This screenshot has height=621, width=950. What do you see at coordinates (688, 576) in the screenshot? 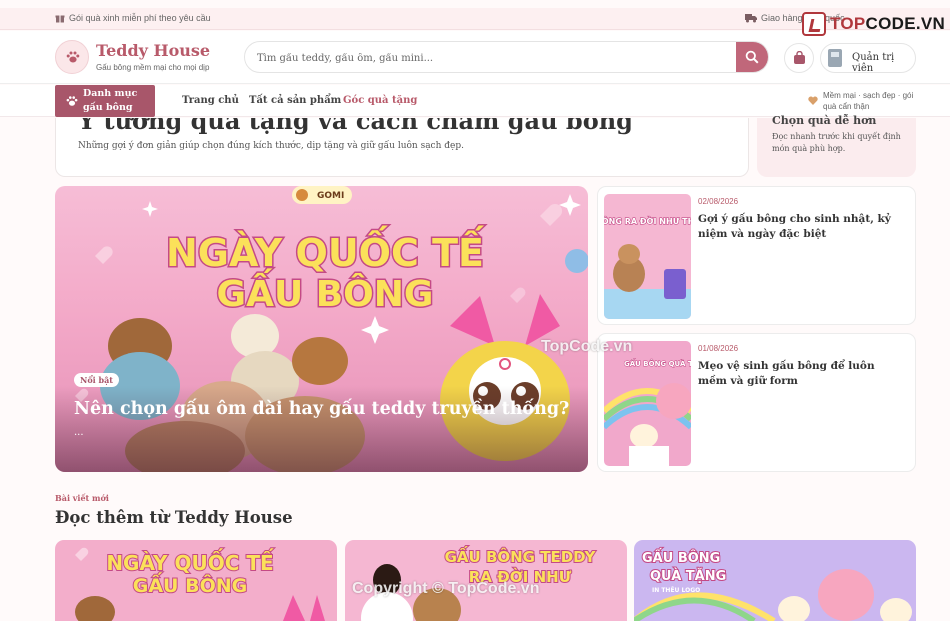
I see `svg-text: QUÀ TẶNG` at bounding box center [688, 576].